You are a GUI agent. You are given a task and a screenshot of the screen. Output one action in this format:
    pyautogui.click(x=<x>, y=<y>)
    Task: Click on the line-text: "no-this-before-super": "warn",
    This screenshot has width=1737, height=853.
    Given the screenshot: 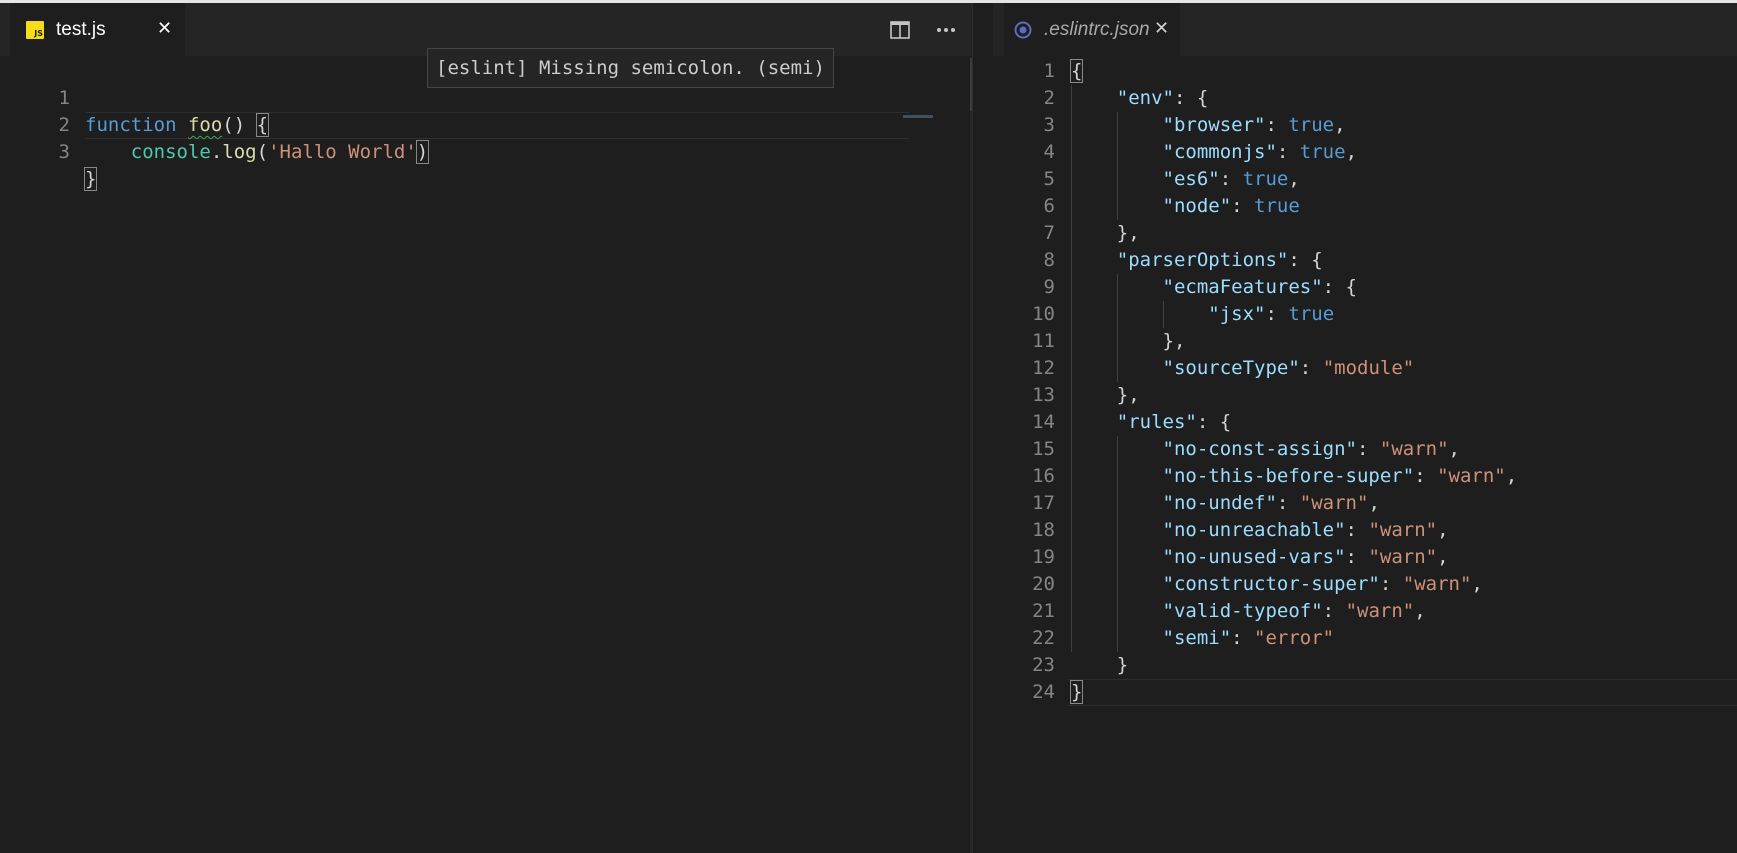 What is the action you would take?
    pyautogui.click(x=1340, y=476)
    